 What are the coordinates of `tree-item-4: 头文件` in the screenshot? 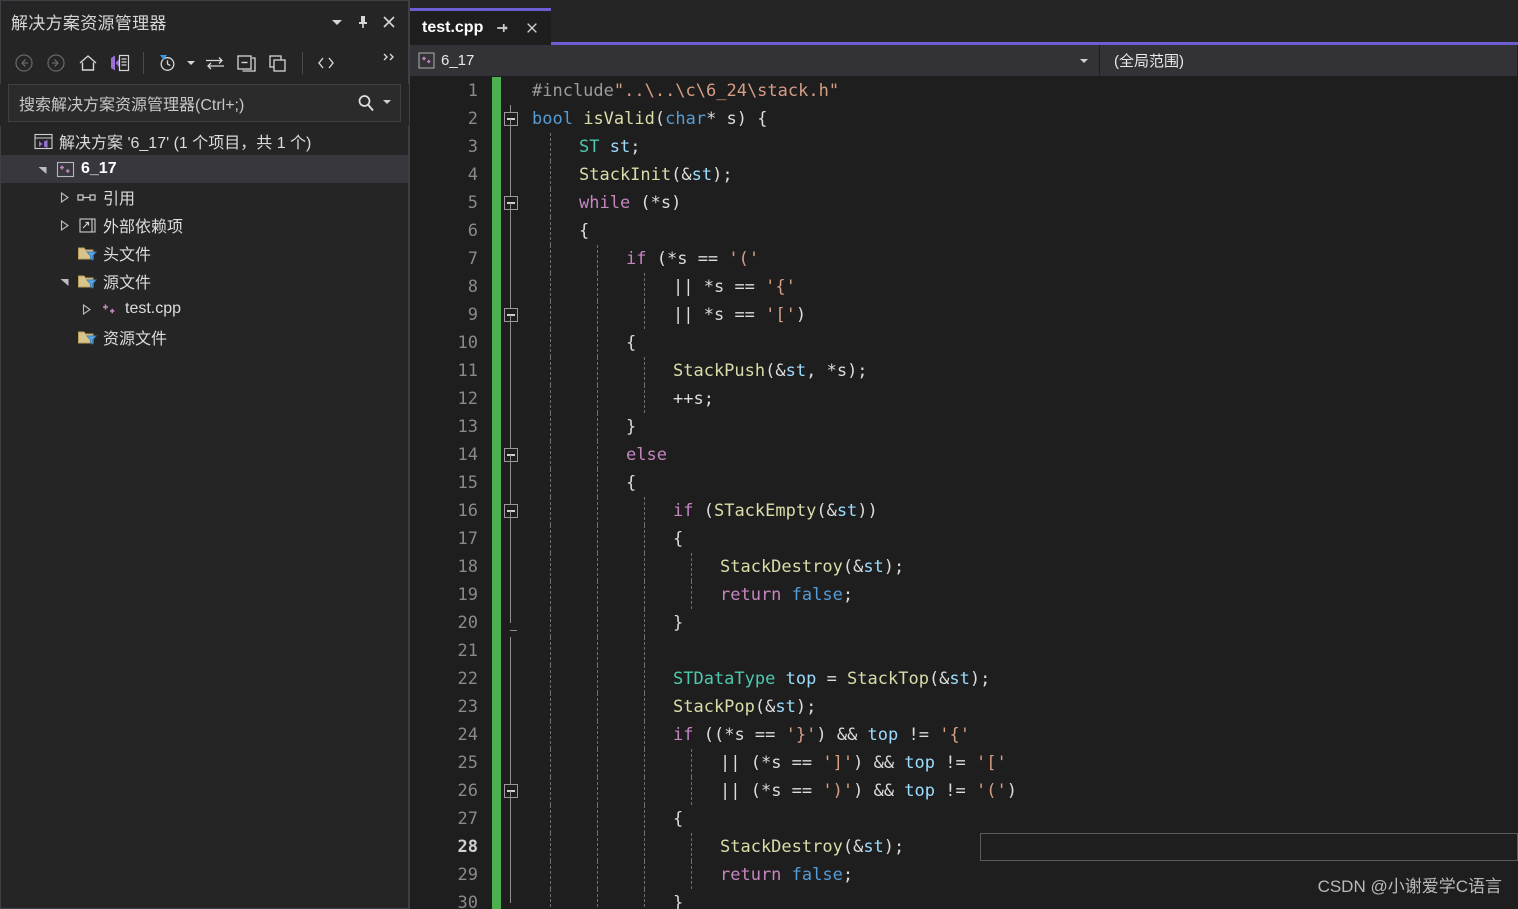 It's located at (204, 253).